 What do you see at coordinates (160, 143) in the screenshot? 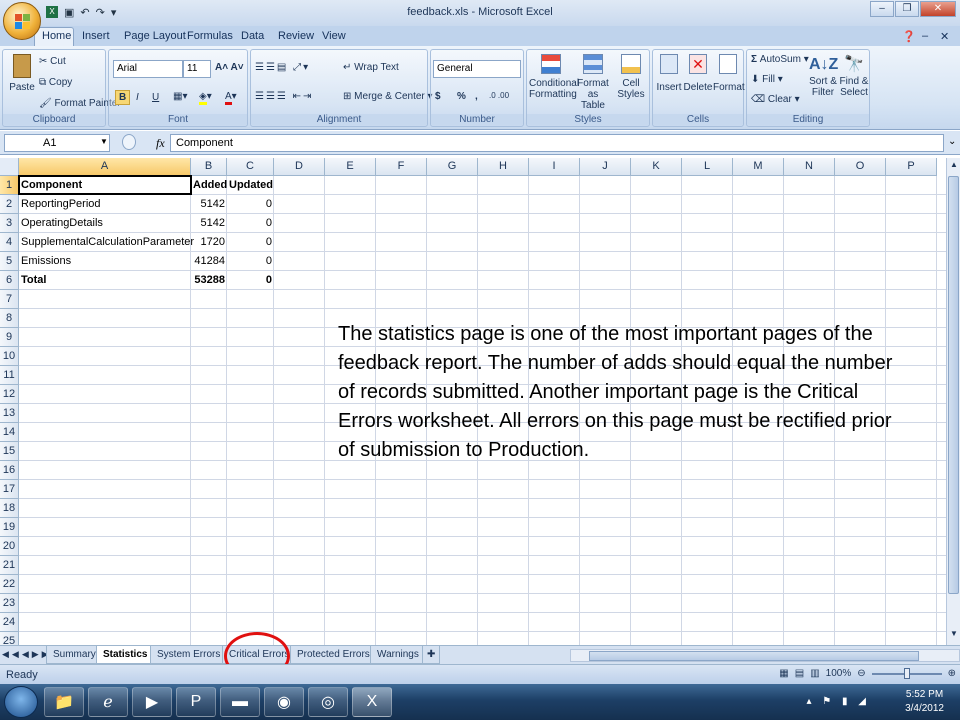
I see `insert-function-icon: fx` at bounding box center [160, 143].